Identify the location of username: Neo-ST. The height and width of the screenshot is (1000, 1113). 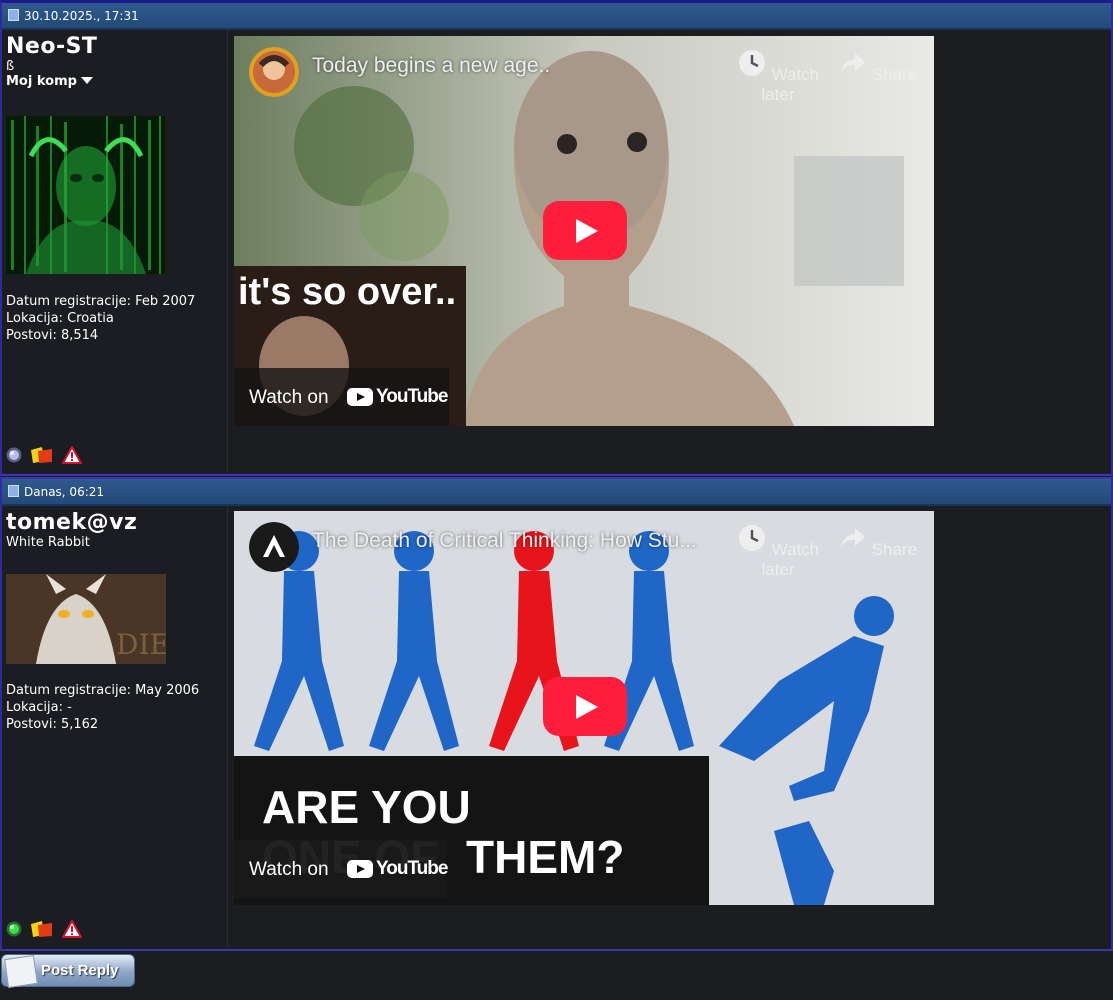
(116, 46).